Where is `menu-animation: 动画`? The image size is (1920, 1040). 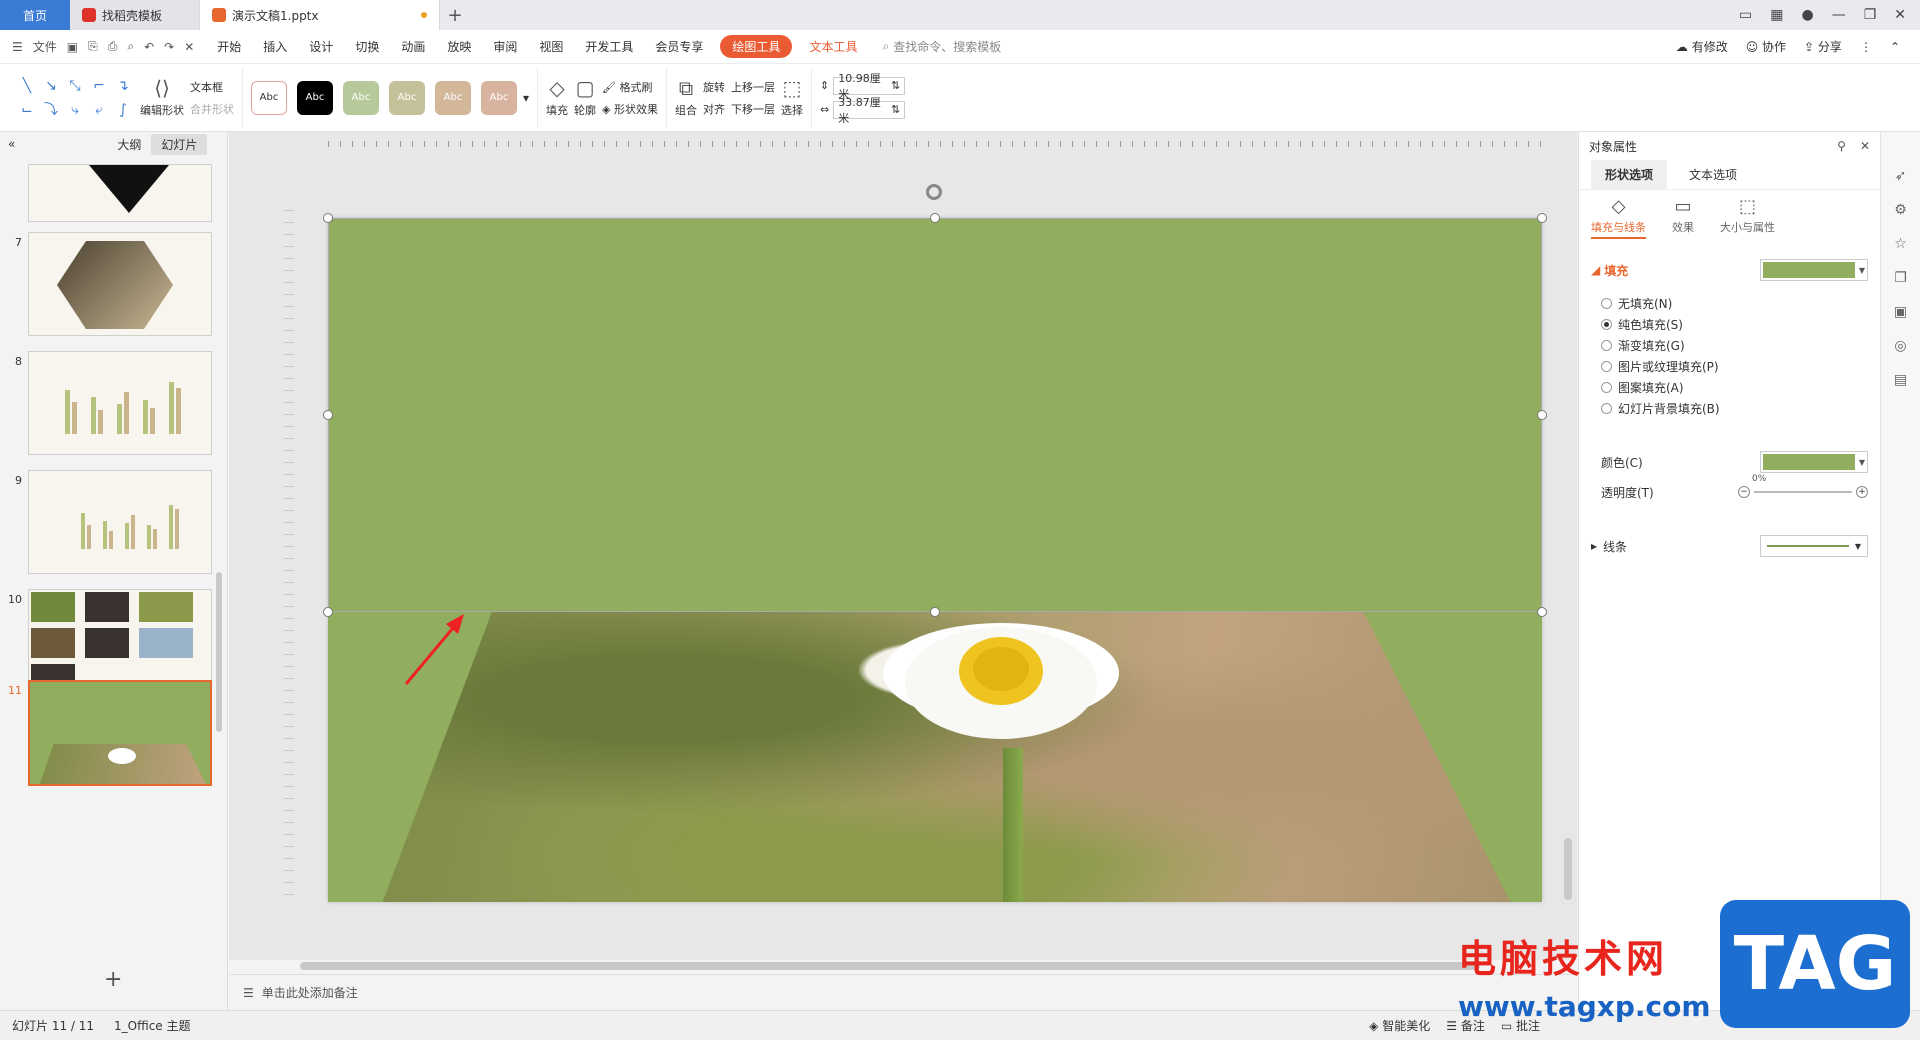
menu-animation: 动画 is located at coordinates (413, 46).